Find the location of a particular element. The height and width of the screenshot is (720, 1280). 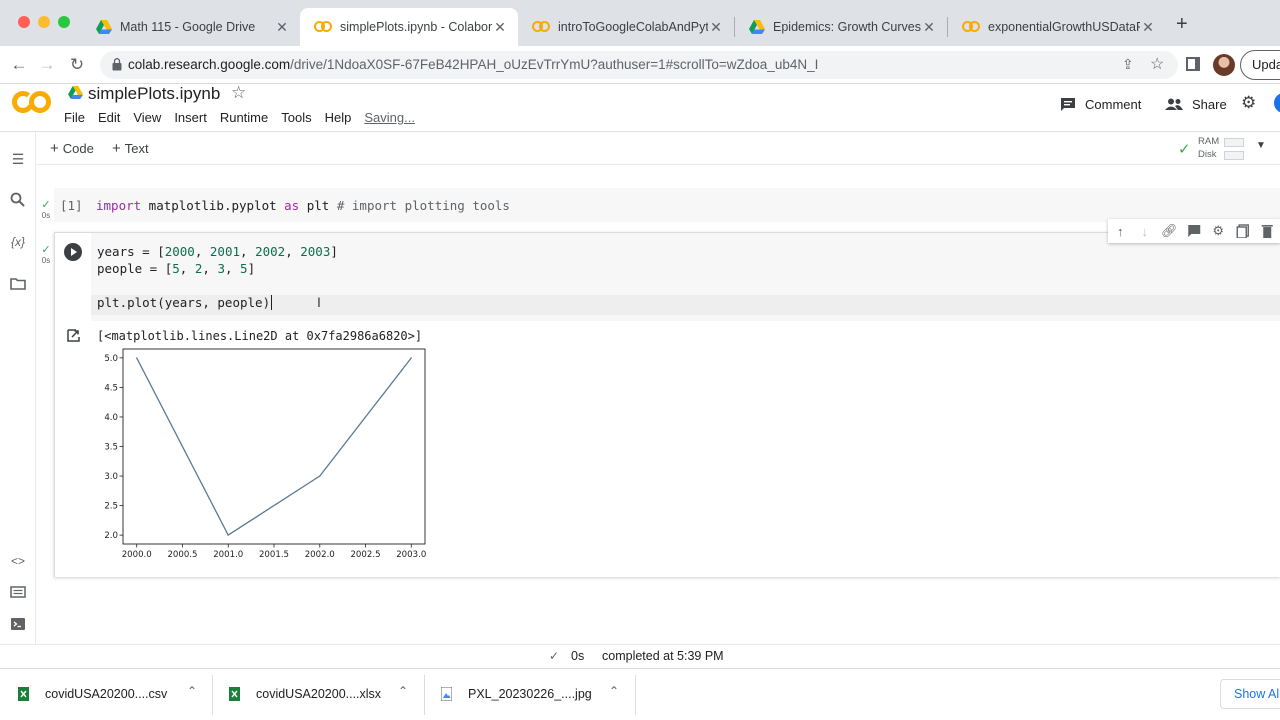

resource-monitor: ✓ RAM Disk ▼ is located at coordinates (1229, 149).